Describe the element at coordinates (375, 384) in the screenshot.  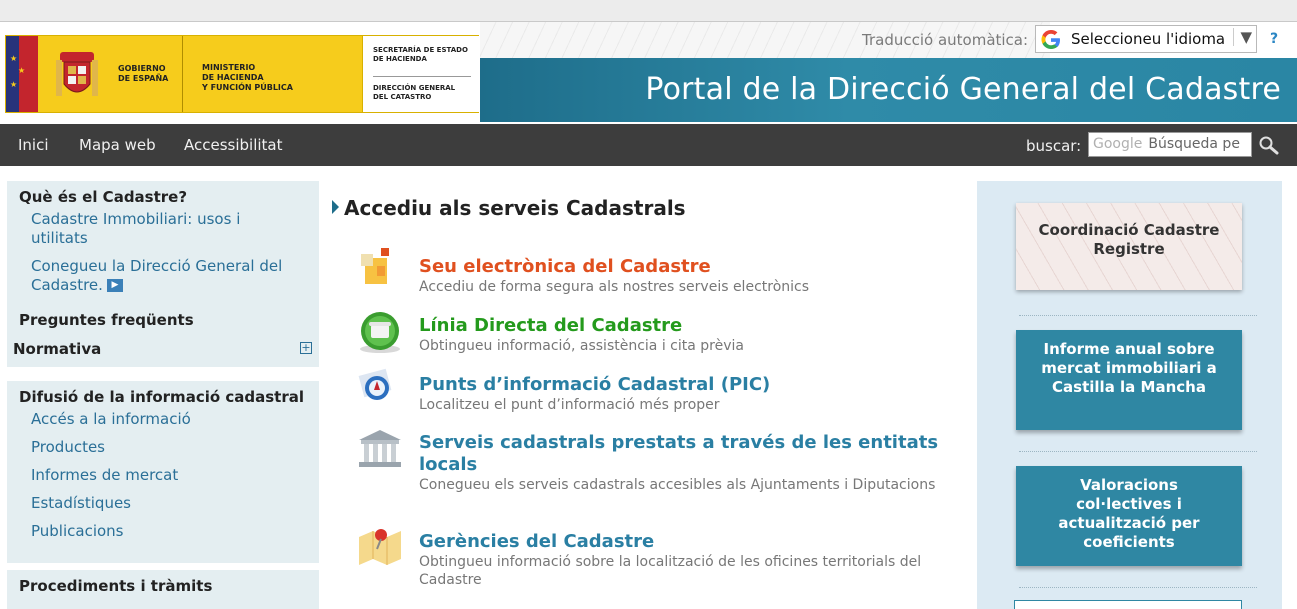
I see `compass-map-icon` at that location.